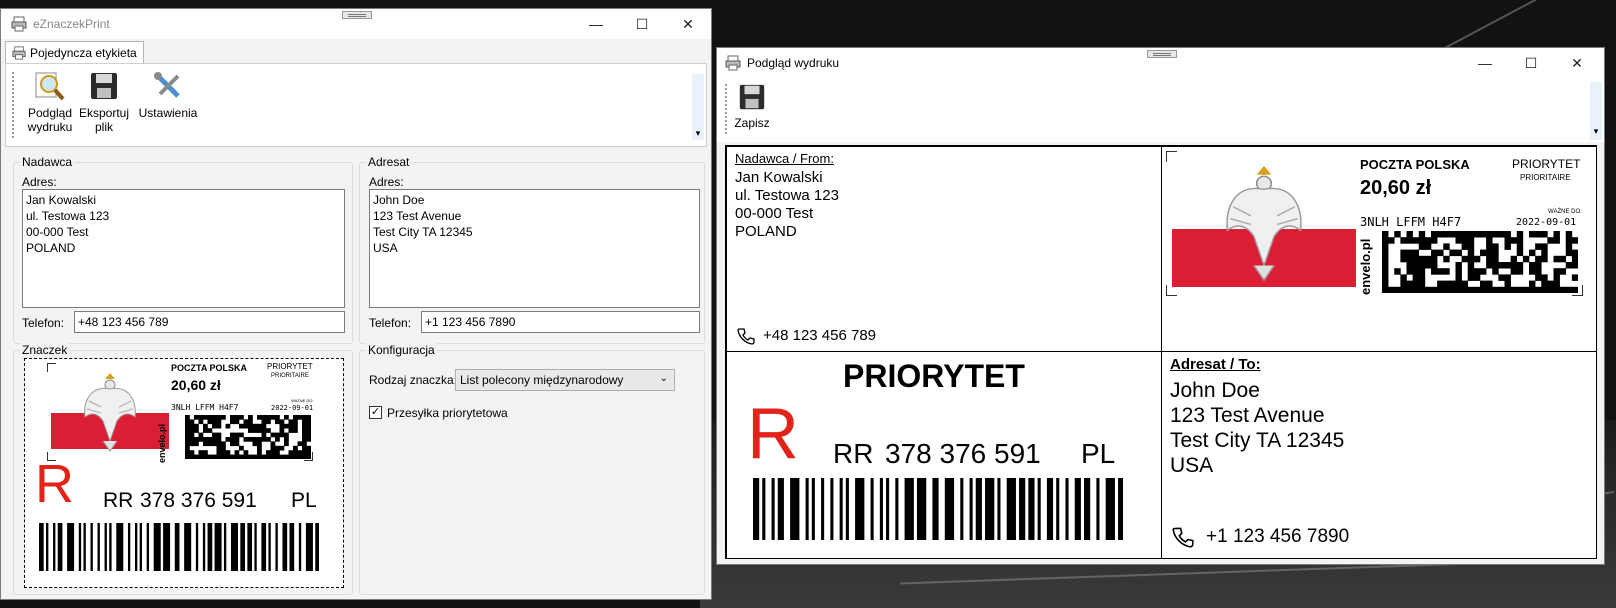 The width and height of the screenshot is (1616, 608). Describe the element at coordinates (74, 52) in the screenshot. I see `tab-single-label: Pojedyncza etykieta` at that location.